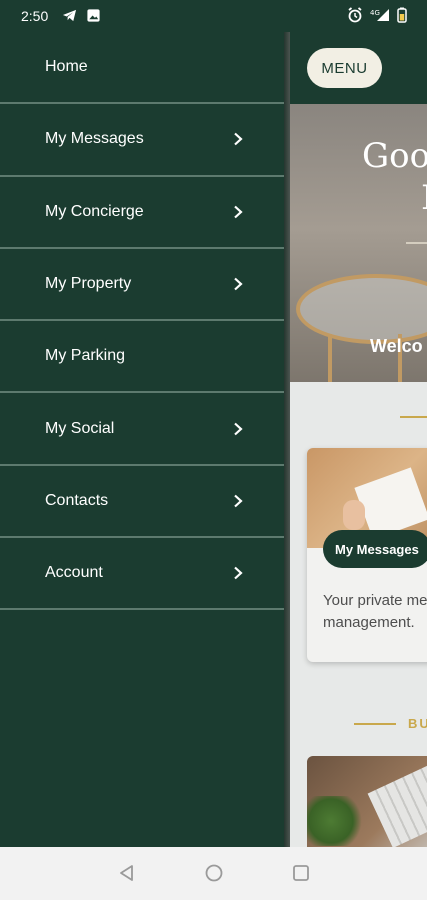 The image size is (427, 900). I want to click on drawer-item-label: My Social, so click(80, 428).